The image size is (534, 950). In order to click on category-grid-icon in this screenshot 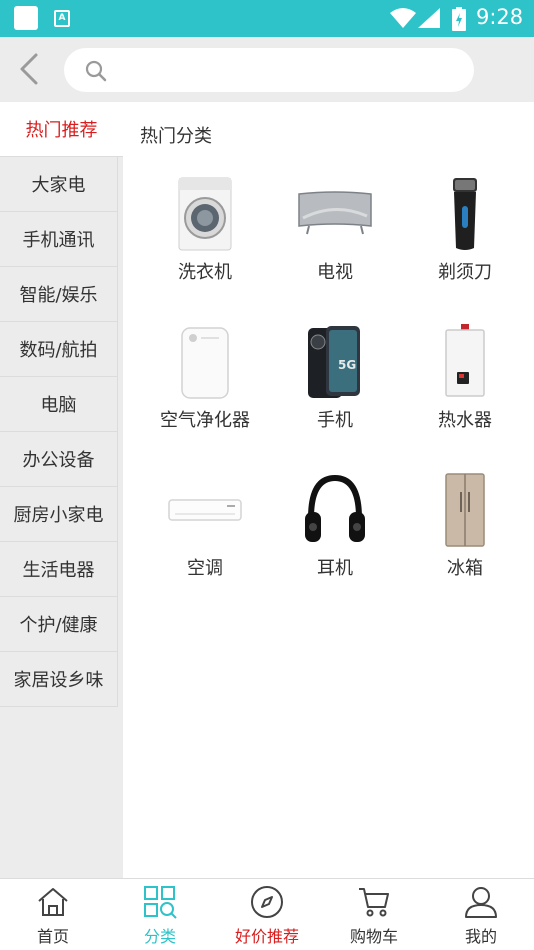, I will do `click(160, 902)`.